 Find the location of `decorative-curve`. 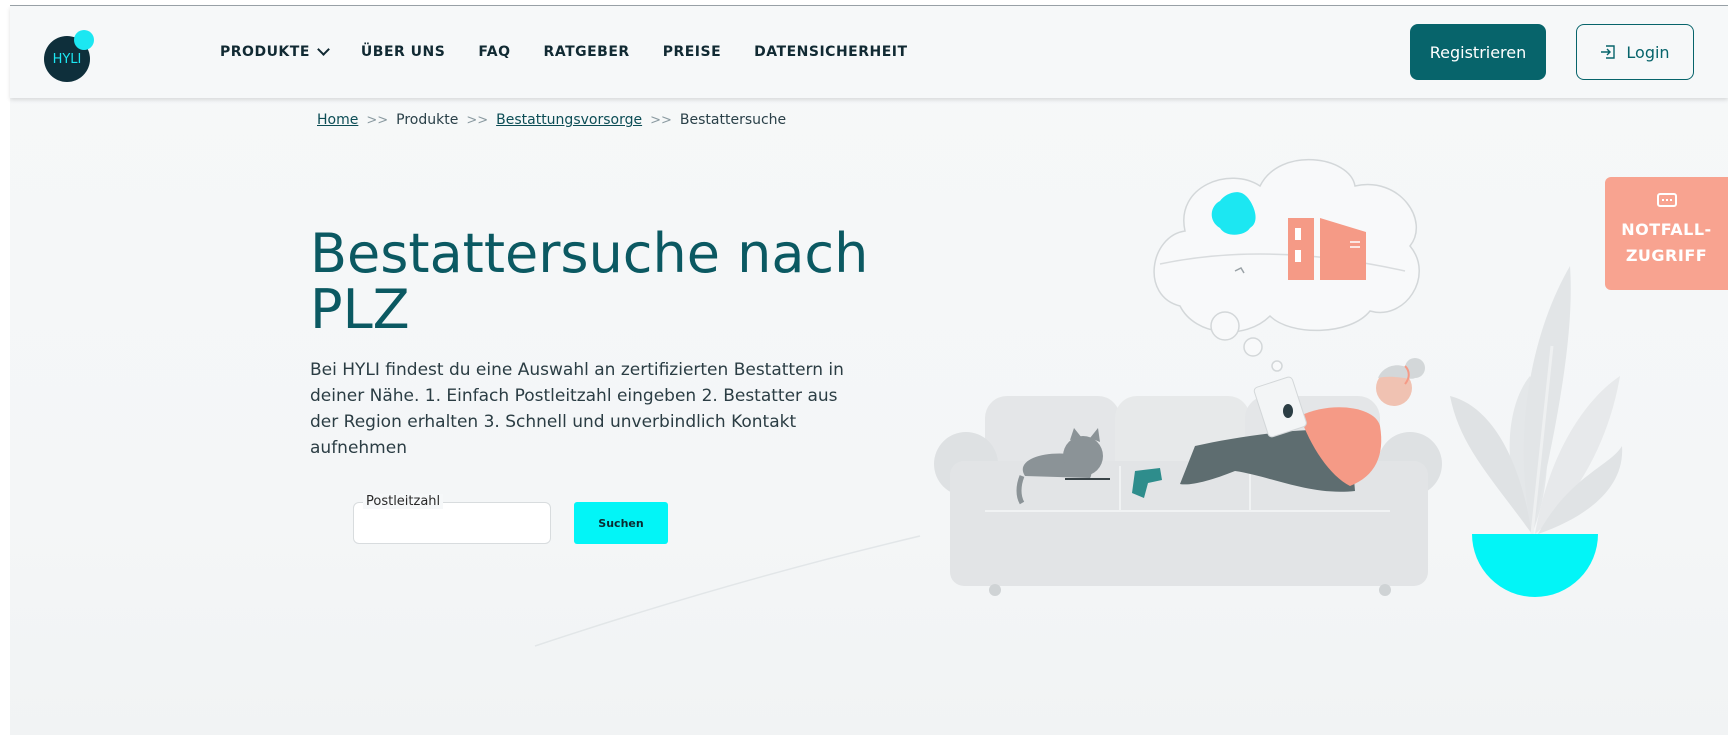

decorative-curve is located at coordinates (727, 591).